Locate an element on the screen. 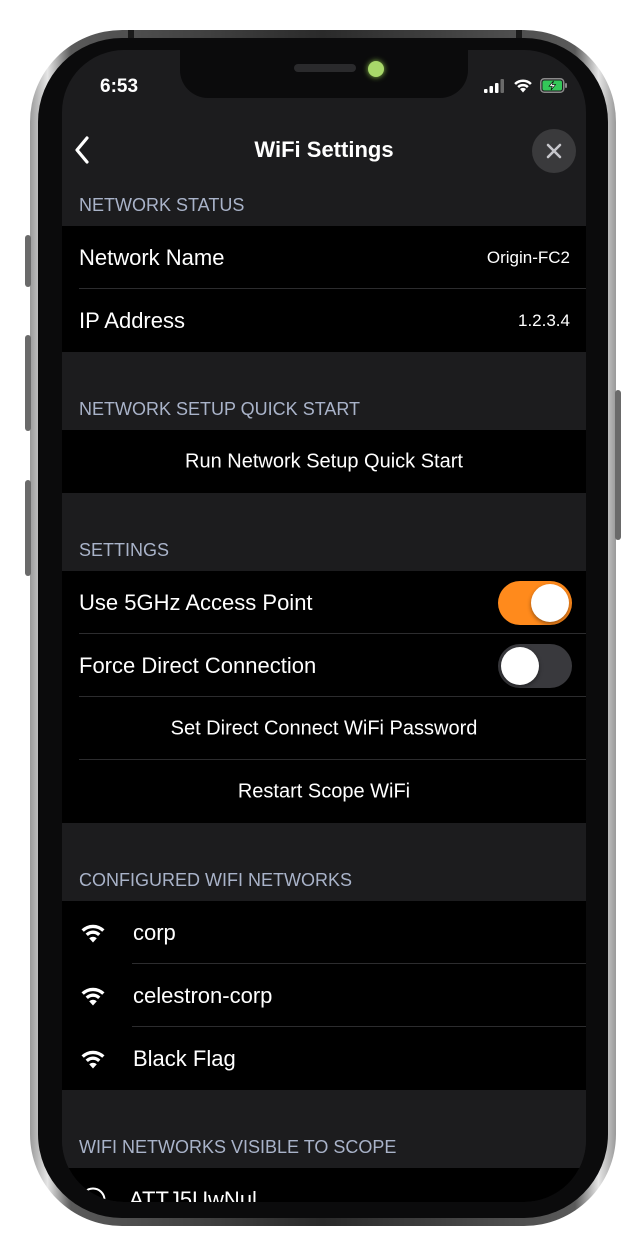 The height and width of the screenshot is (1234, 632). use-5ghz-toggle is located at coordinates (535, 602).